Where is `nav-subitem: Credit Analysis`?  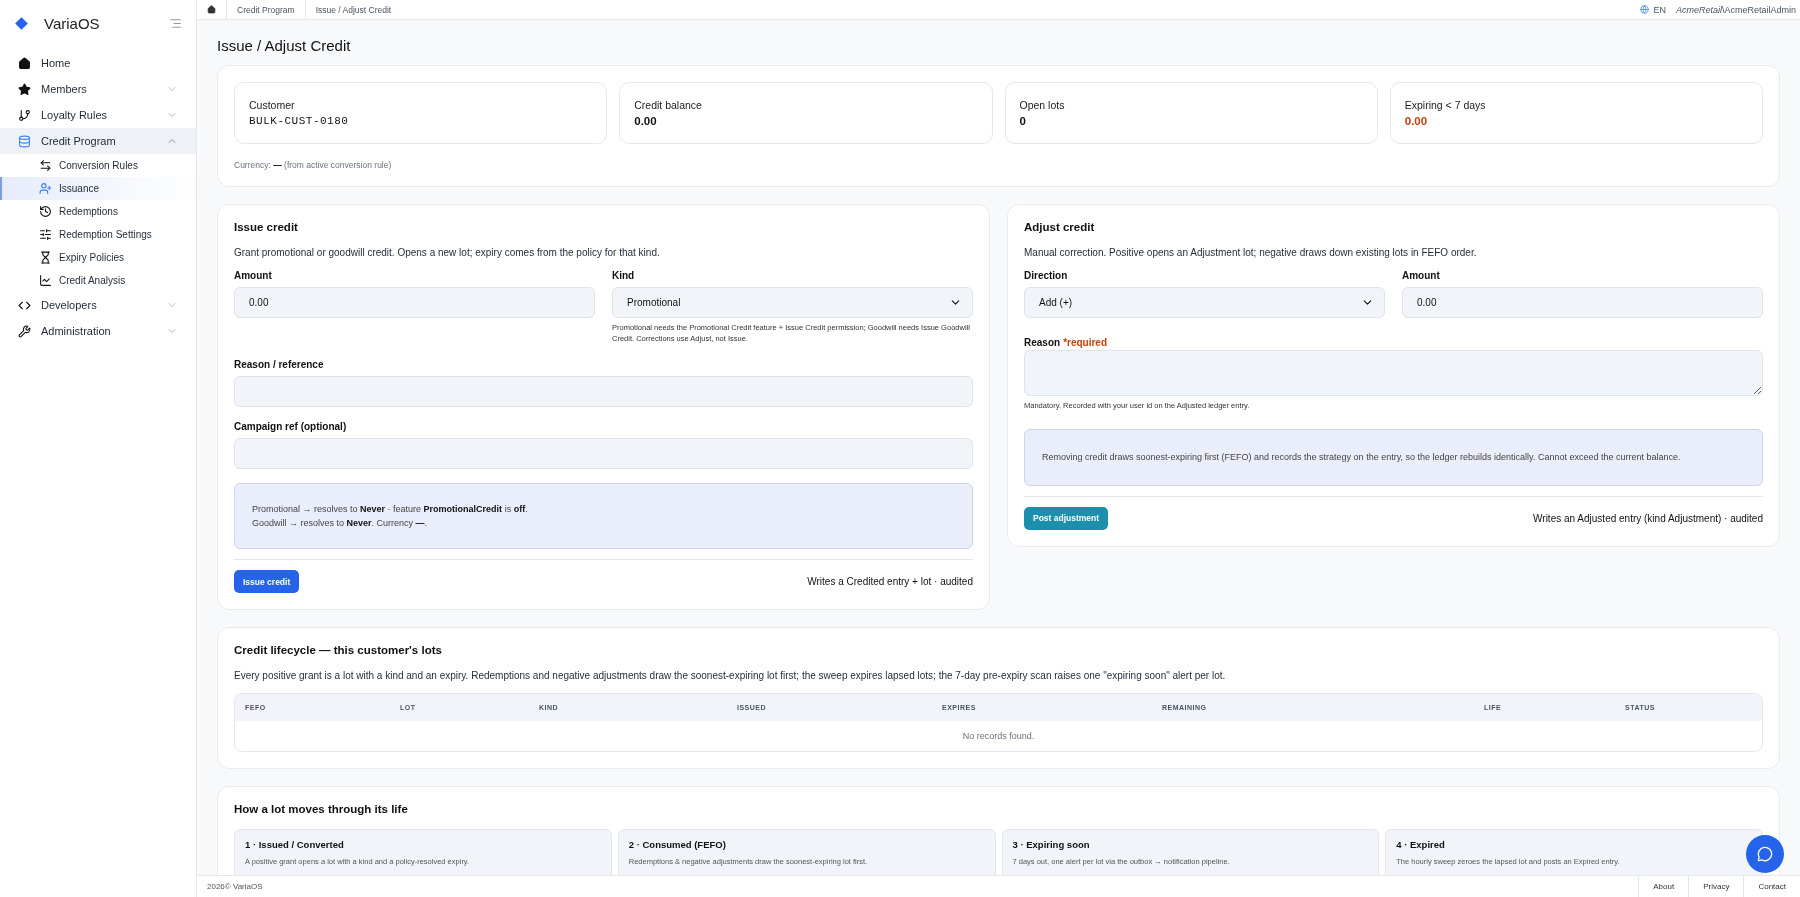 nav-subitem: Credit Analysis is located at coordinates (98, 280).